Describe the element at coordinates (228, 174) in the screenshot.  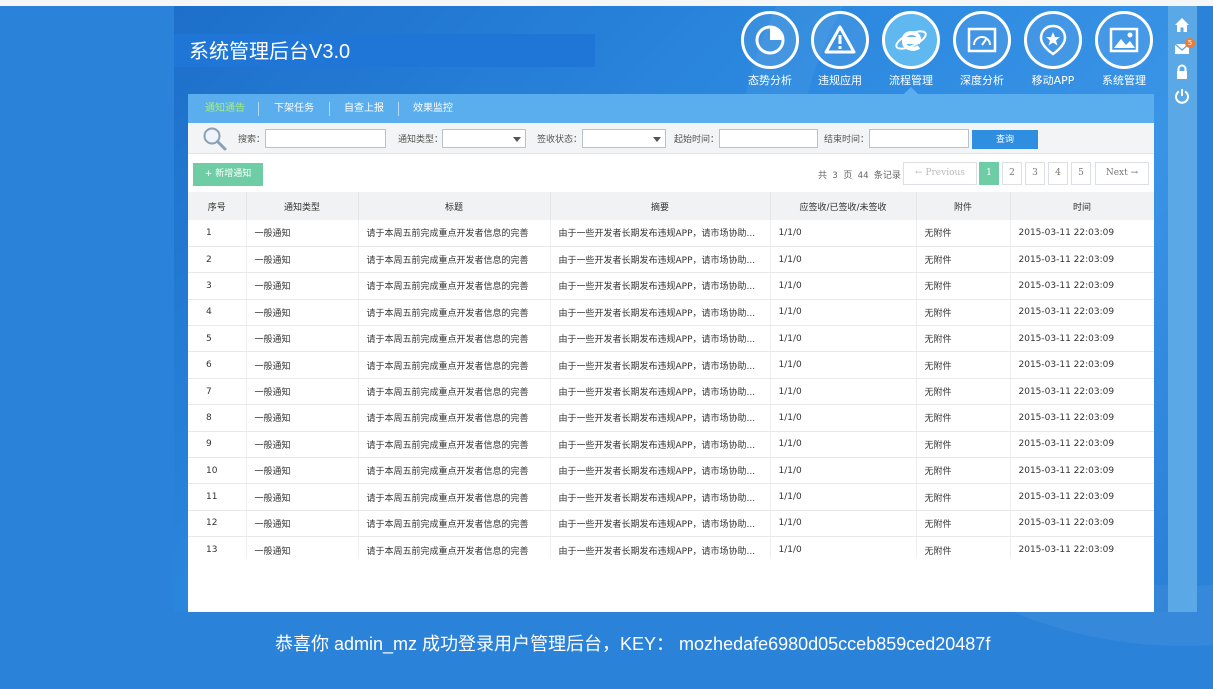
I see `add-notice-button: + 新增通知` at that location.